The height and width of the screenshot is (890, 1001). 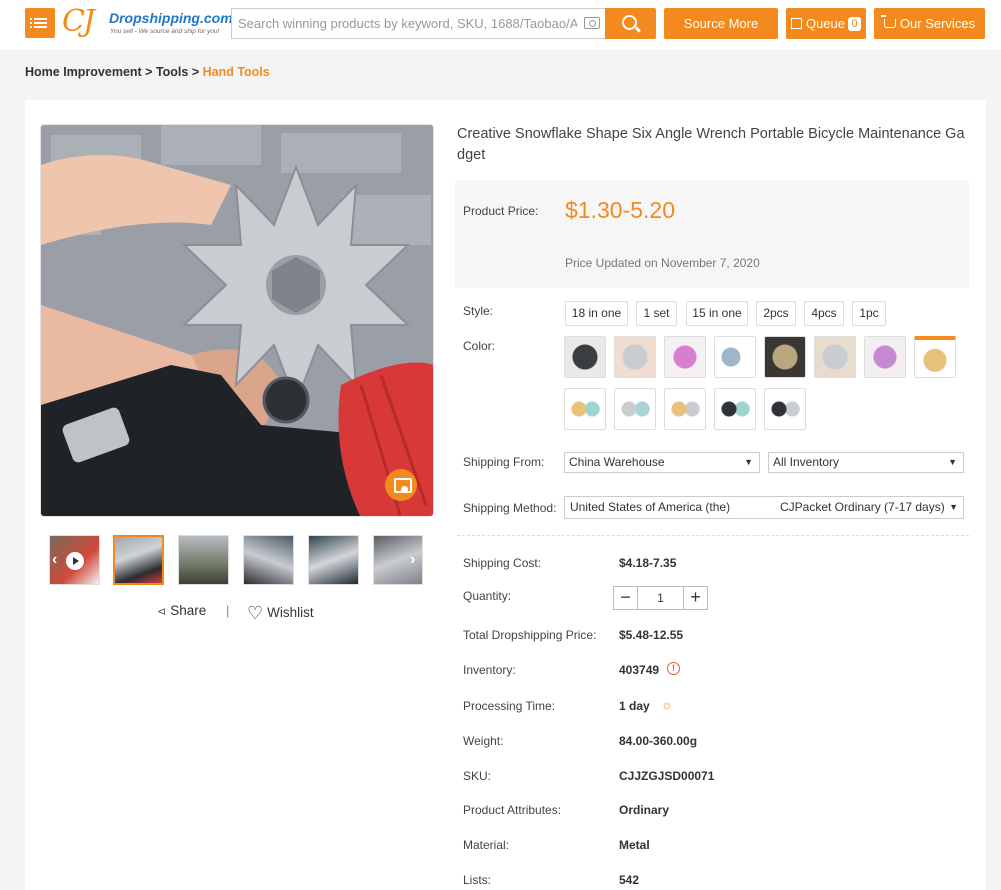 What do you see at coordinates (644, 810) in the screenshot?
I see `product-attributes-value: Ordinary` at bounding box center [644, 810].